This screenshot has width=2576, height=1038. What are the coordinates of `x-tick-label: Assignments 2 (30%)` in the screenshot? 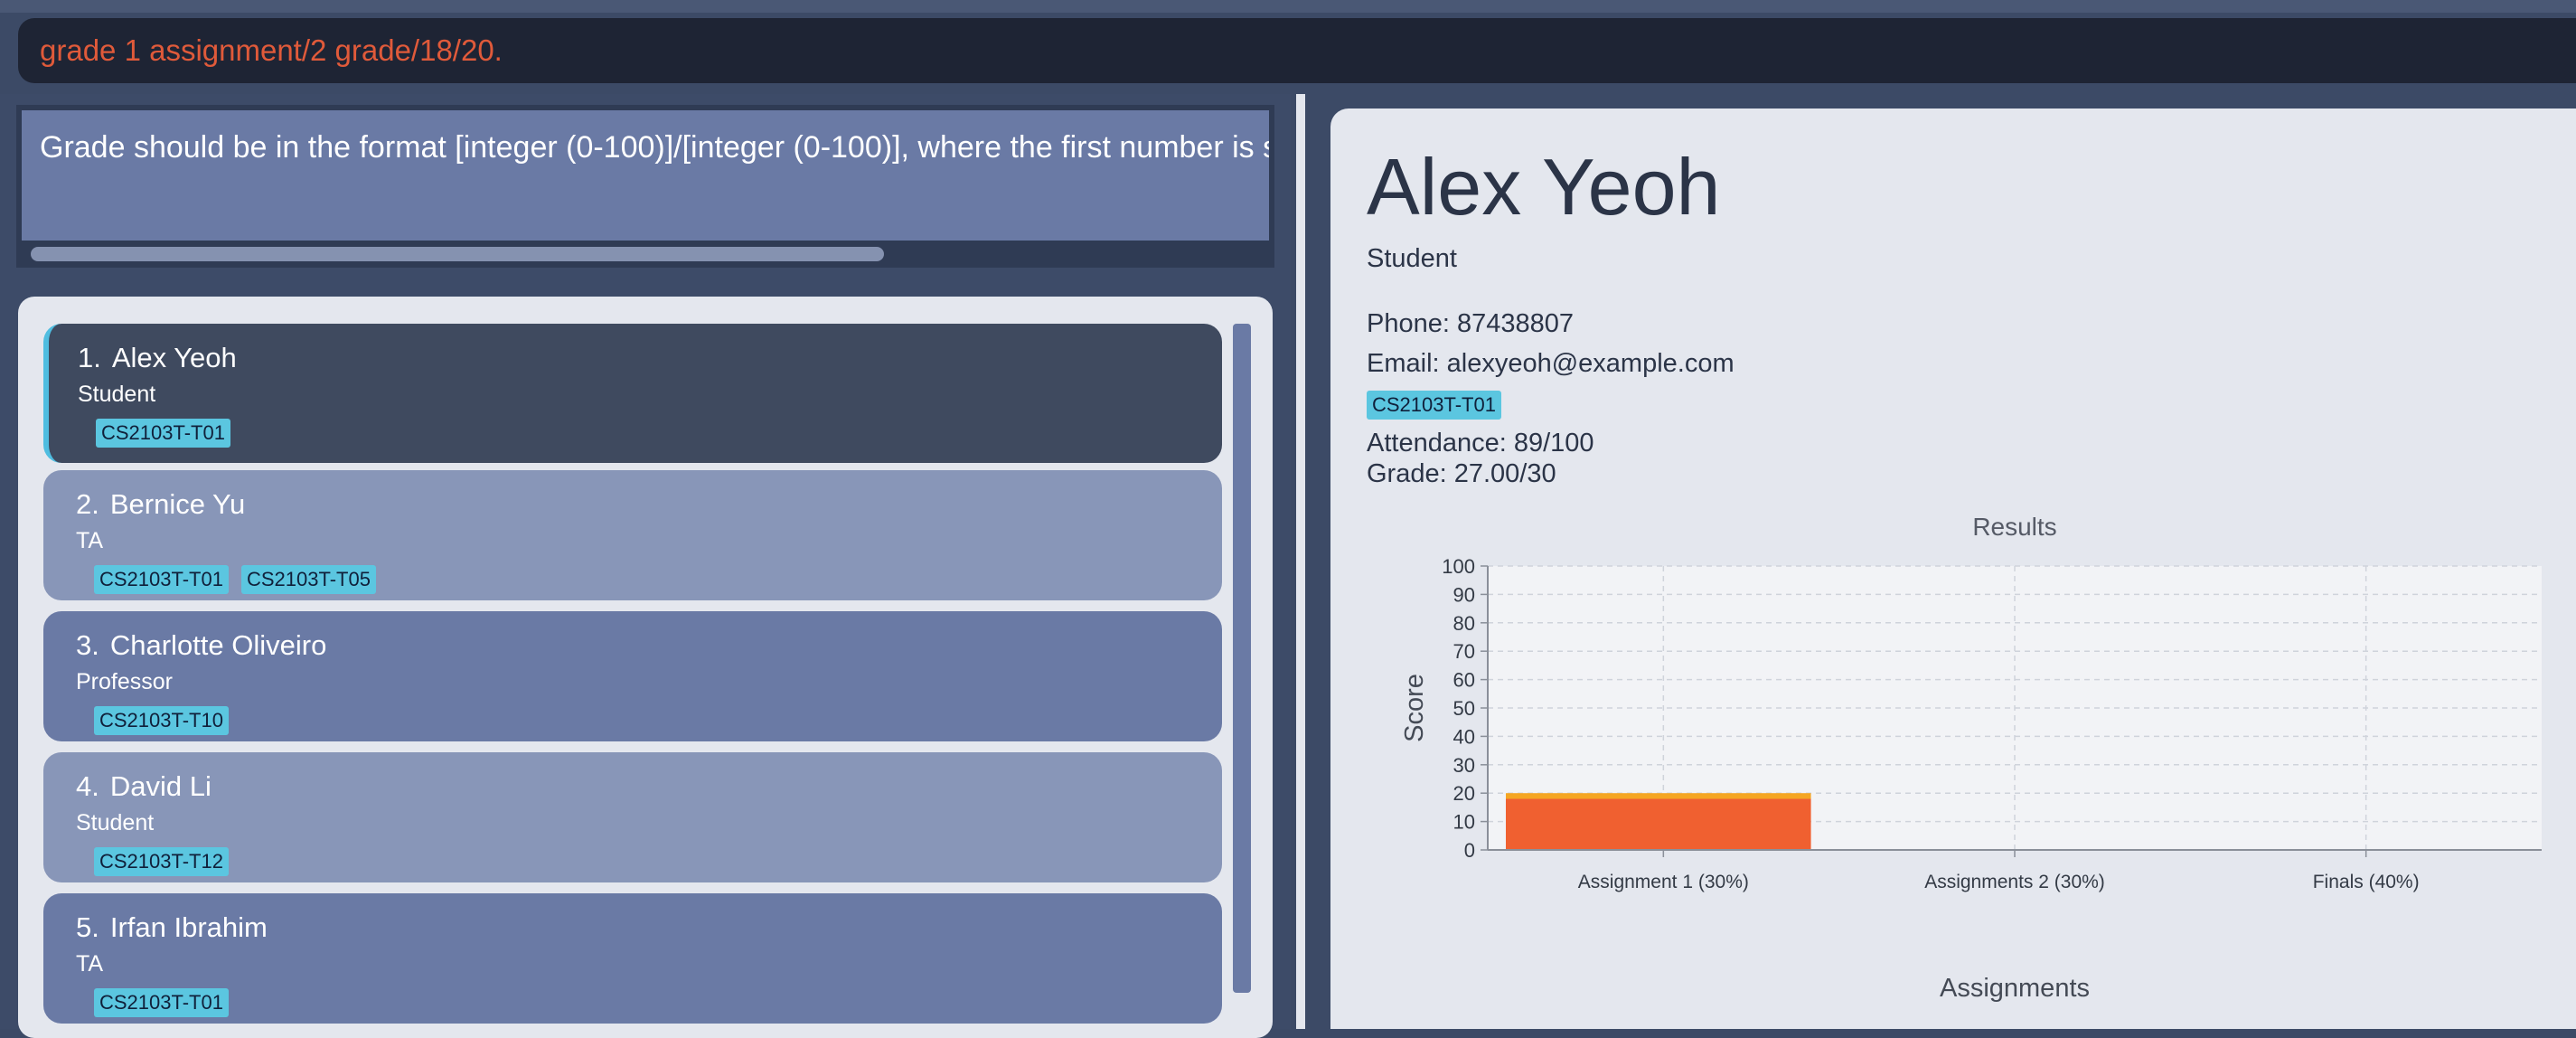 It's located at (2015, 882).